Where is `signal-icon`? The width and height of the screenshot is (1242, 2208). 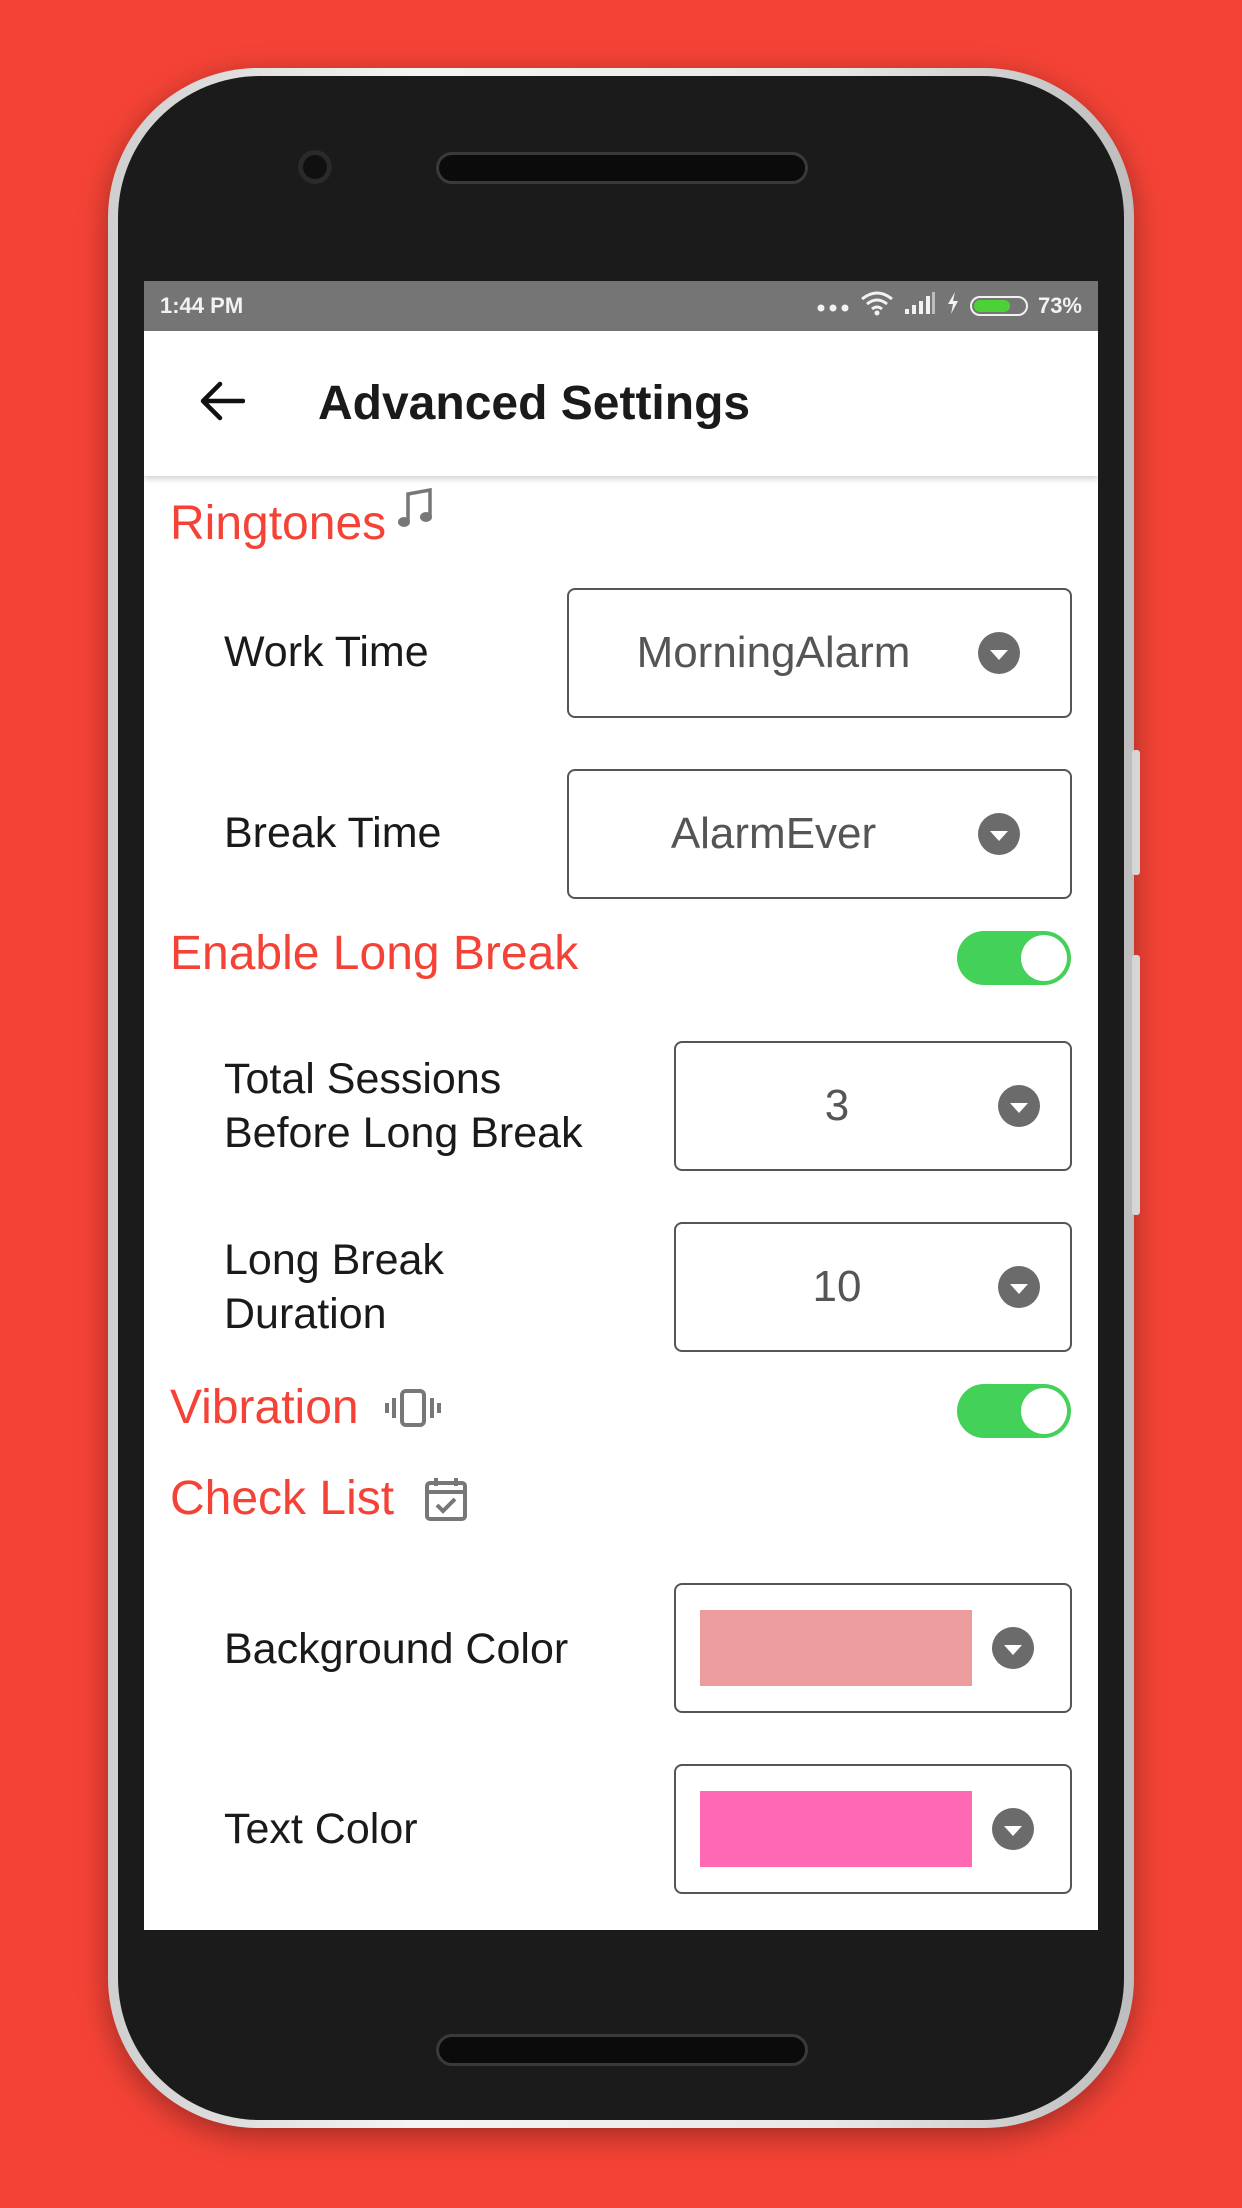 signal-icon is located at coordinates (920, 306).